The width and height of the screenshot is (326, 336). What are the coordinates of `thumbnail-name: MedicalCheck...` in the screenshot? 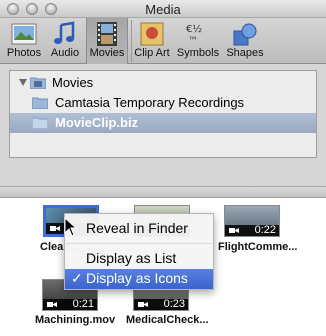 It's located at (167, 320).